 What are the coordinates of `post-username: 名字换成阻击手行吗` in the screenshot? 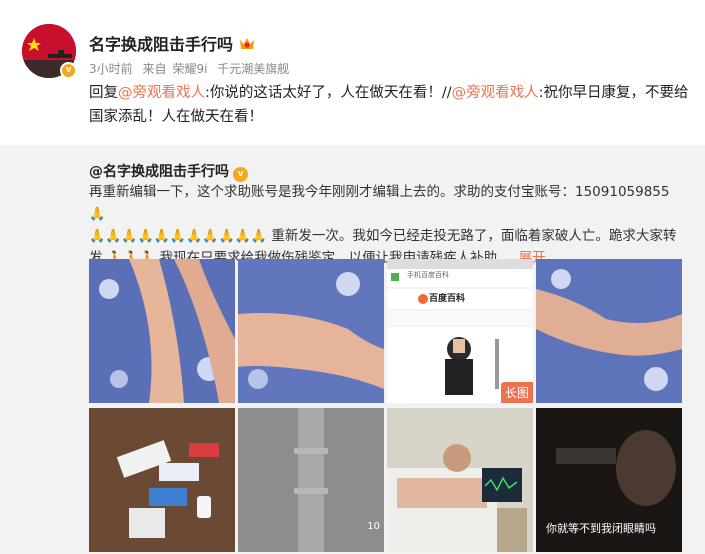 It's located at (172, 43).